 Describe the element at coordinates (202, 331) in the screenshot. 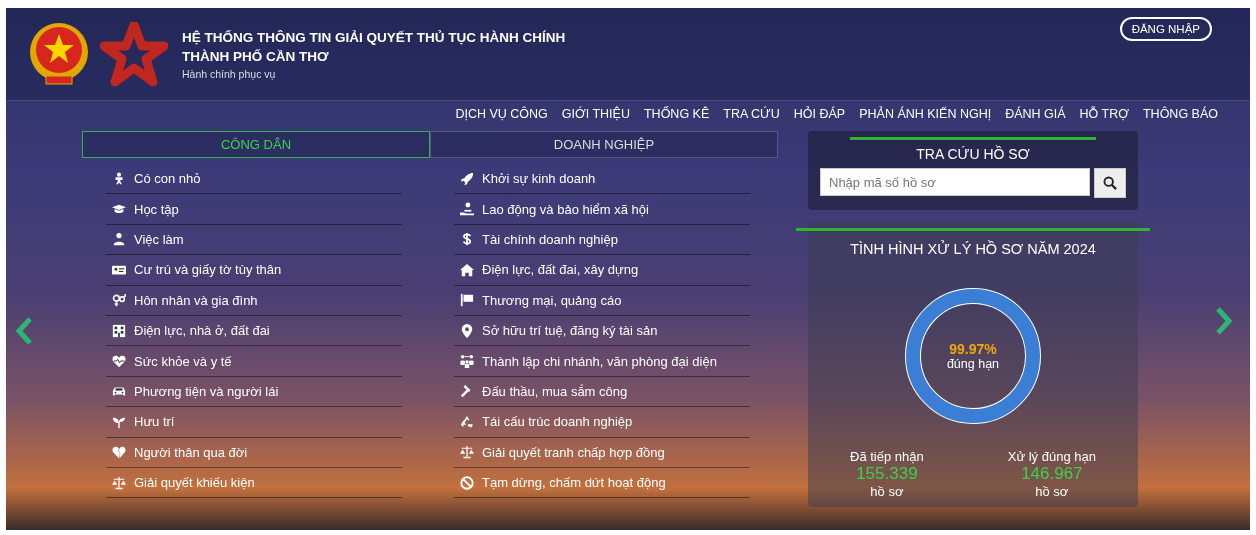

I see `service-link: Điện lực, nhà ở, đất đai` at that location.